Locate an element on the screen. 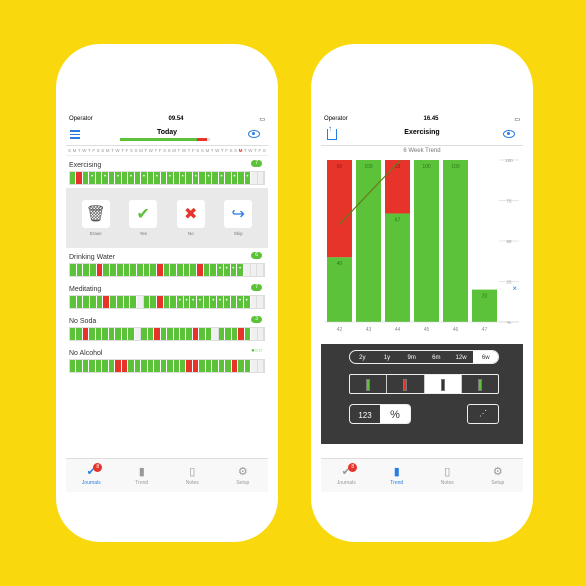  no-action: ✖ No is located at coordinates (190, 218).